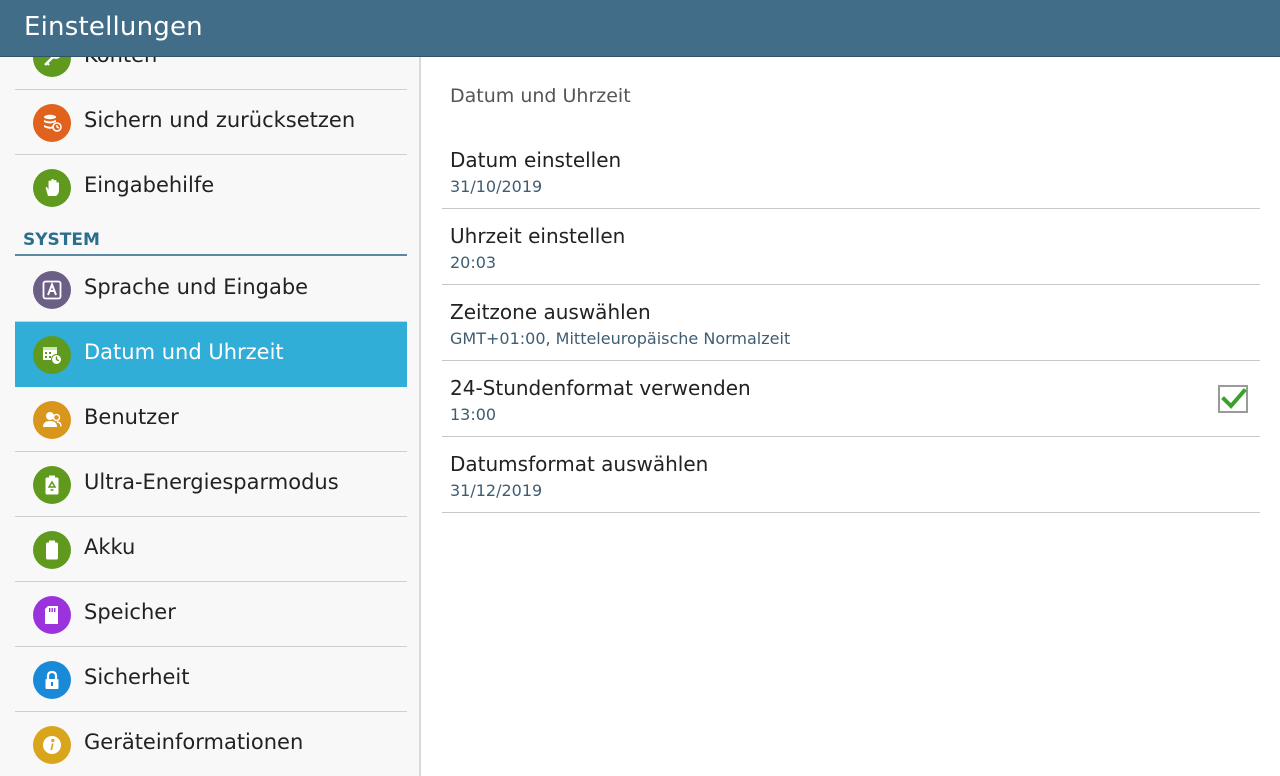 Image resolution: width=1280 pixels, height=776 pixels. I want to click on backup-icon, so click(52, 123).